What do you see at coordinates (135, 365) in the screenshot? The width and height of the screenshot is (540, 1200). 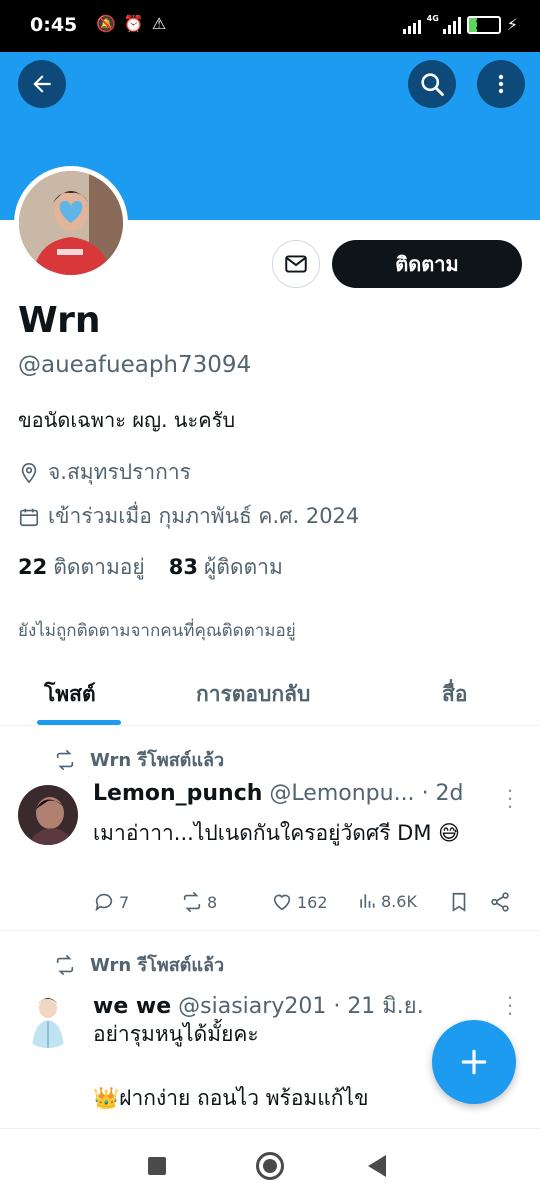 I see `profile-handle: @aueafueaph73094` at bounding box center [135, 365].